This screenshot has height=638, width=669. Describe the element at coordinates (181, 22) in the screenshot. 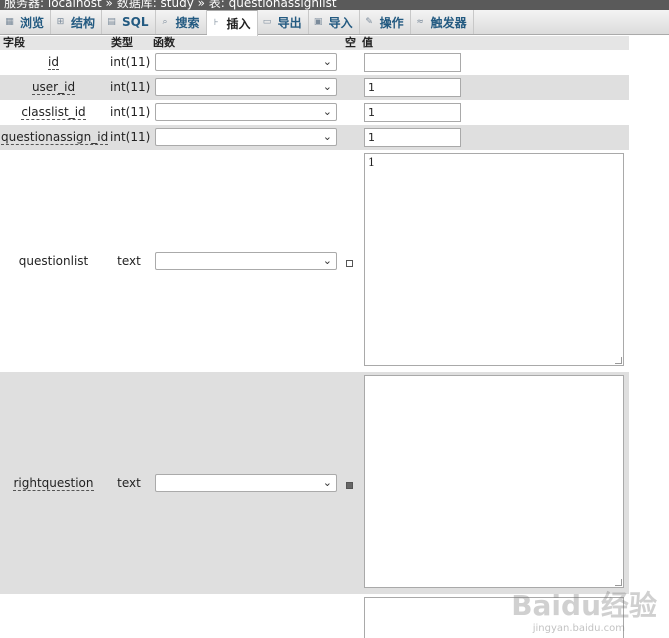

I see `tab-search: ⌕ 搜索` at that location.